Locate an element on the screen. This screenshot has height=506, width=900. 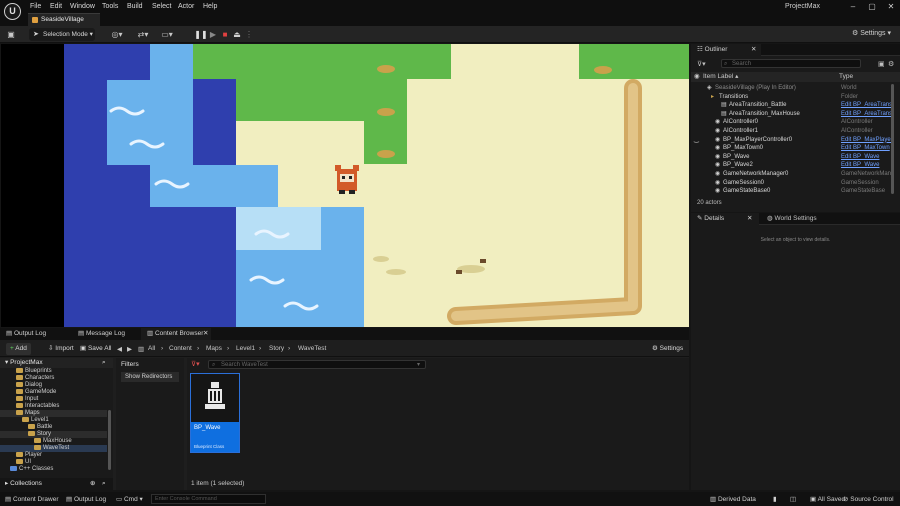
menu-build: Build is located at coordinates (135, 6).